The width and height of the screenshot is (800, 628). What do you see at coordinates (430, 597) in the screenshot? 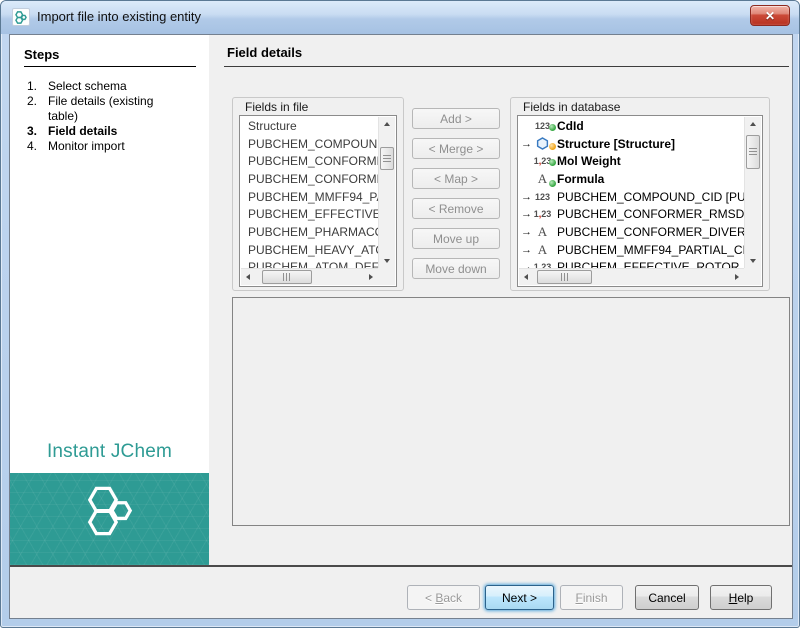
I see `button-label-pre: <` at bounding box center [430, 597].